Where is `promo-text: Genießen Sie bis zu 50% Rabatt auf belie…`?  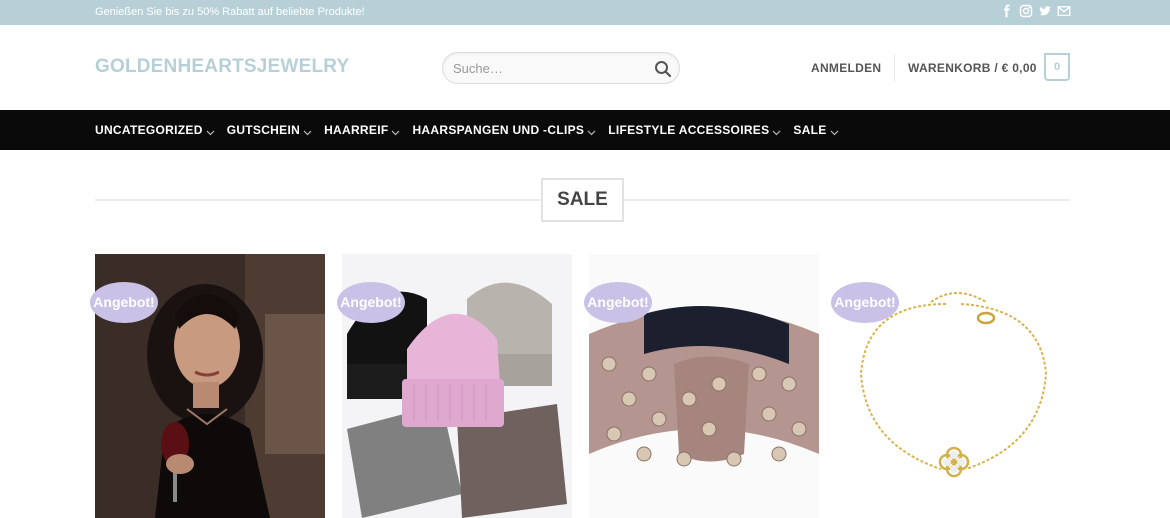 promo-text: Genießen Sie bis zu 50% Rabatt auf belie… is located at coordinates (230, 12).